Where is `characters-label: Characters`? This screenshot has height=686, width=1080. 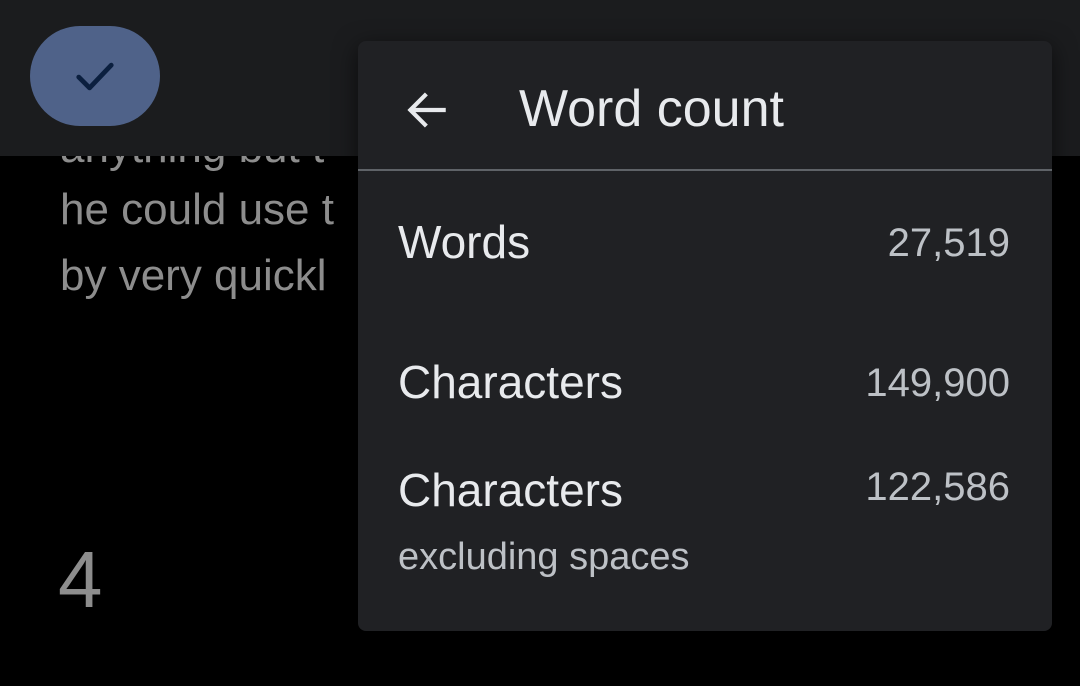
characters-label: Characters is located at coordinates (510, 382).